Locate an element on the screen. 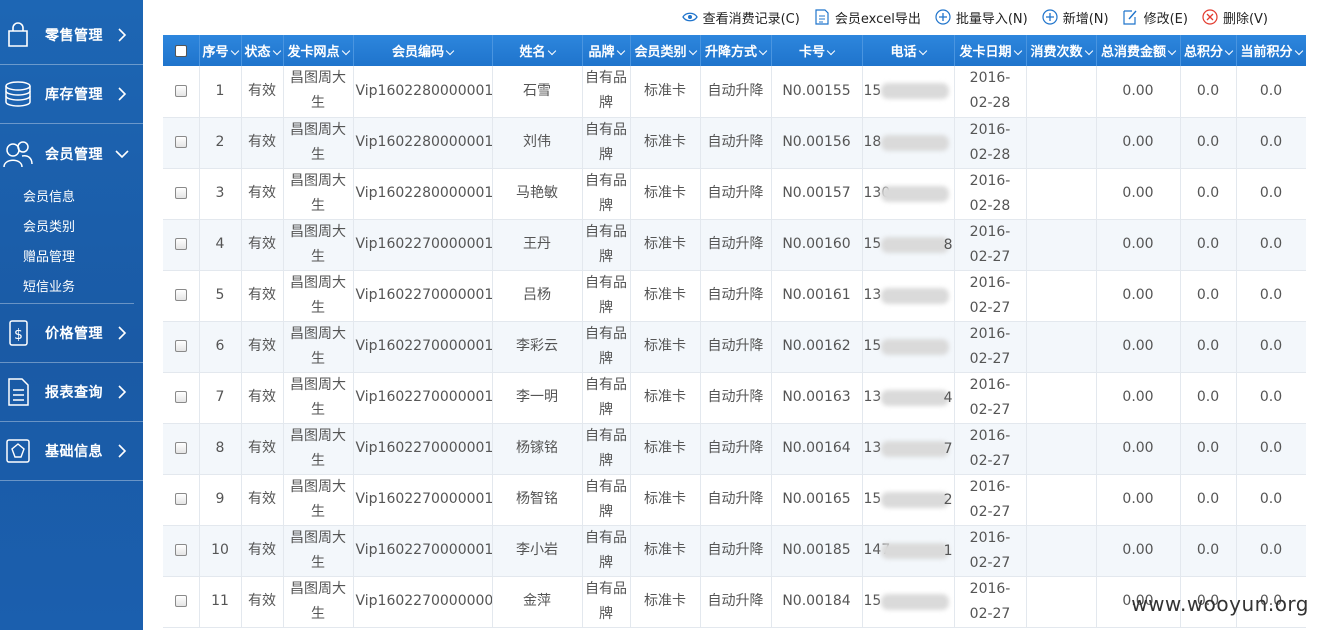 The width and height of the screenshot is (1319, 630). column-header: 升降方式 is located at coordinates (736, 50).